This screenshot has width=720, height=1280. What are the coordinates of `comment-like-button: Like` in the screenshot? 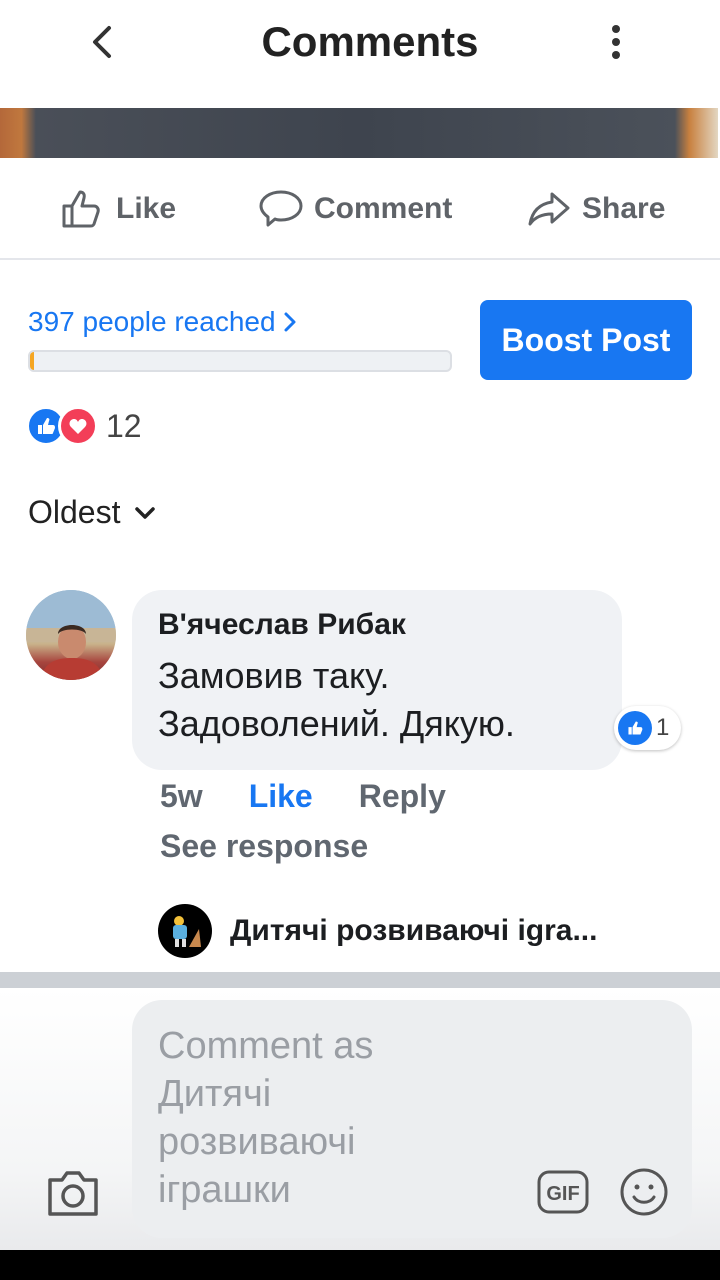 It's located at (281, 796).